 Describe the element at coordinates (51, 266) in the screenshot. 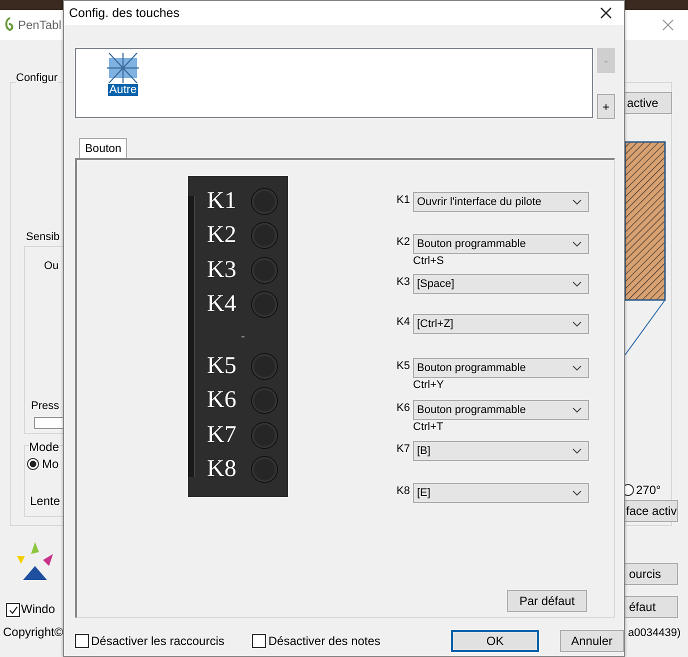

I see `output-label: Ou` at that location.